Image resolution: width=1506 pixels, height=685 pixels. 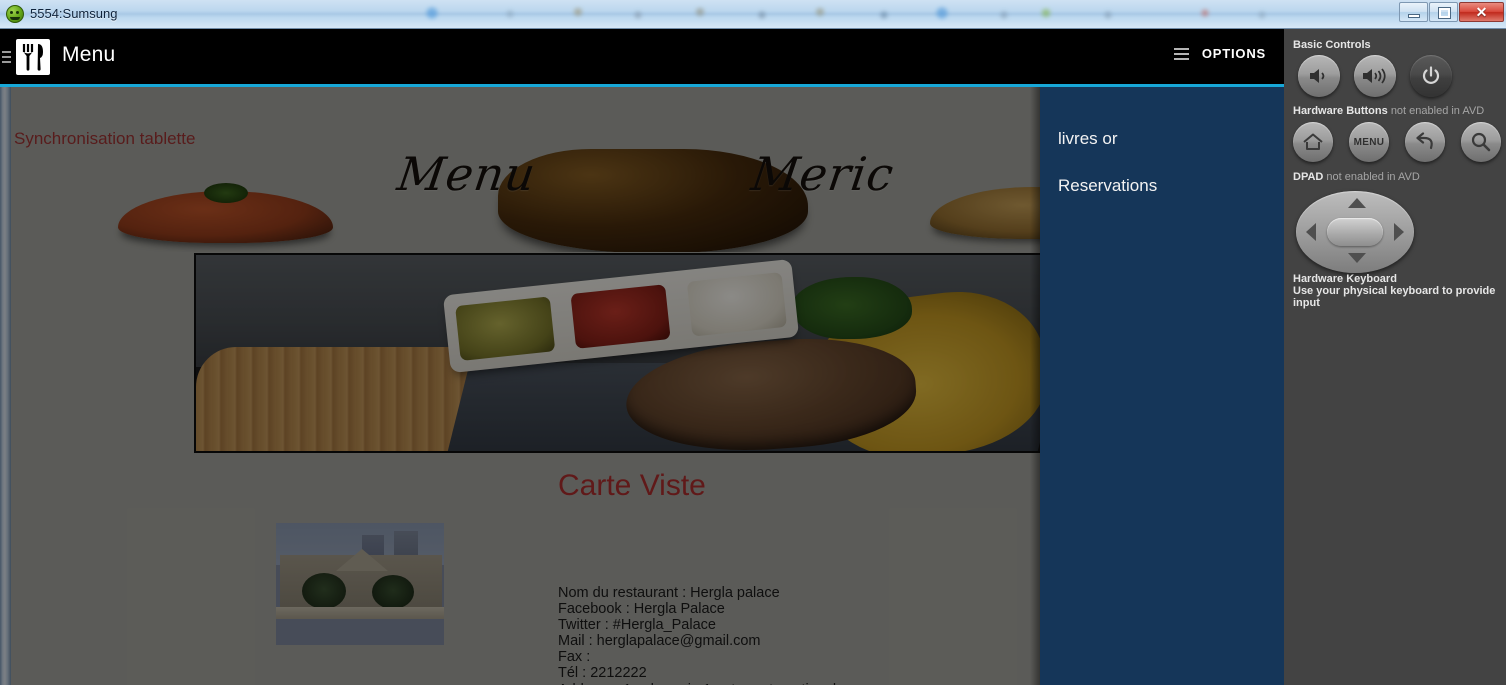 I want to click on options-hamburger-icon, so click(x=1181, y=53).